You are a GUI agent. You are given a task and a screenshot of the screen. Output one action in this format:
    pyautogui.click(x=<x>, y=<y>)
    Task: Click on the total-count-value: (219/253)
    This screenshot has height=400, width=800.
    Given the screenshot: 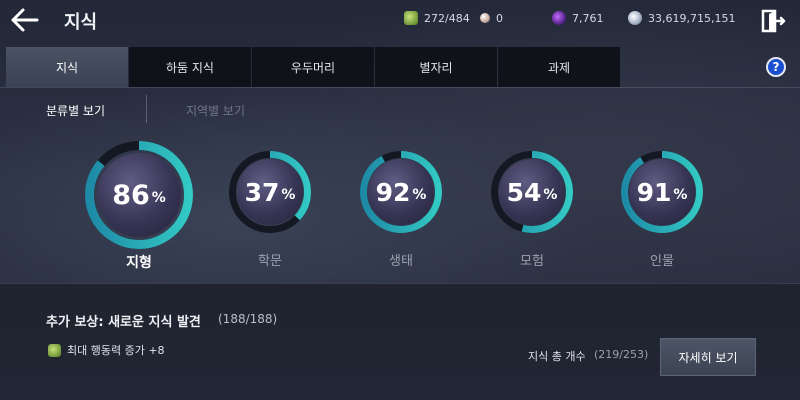 What is the action you would take?
    pyautogui.click(x=621, y=354)
    